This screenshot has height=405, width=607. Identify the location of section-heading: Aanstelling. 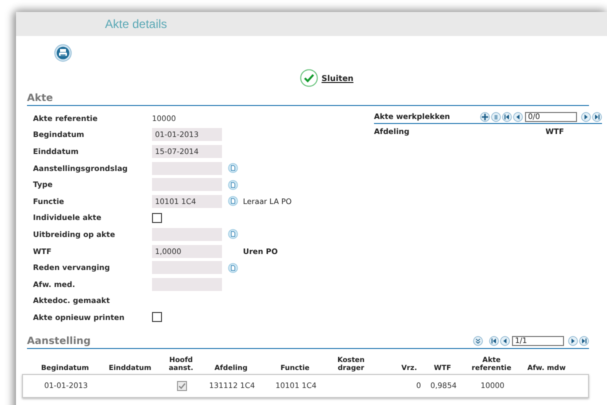
(59, 342).